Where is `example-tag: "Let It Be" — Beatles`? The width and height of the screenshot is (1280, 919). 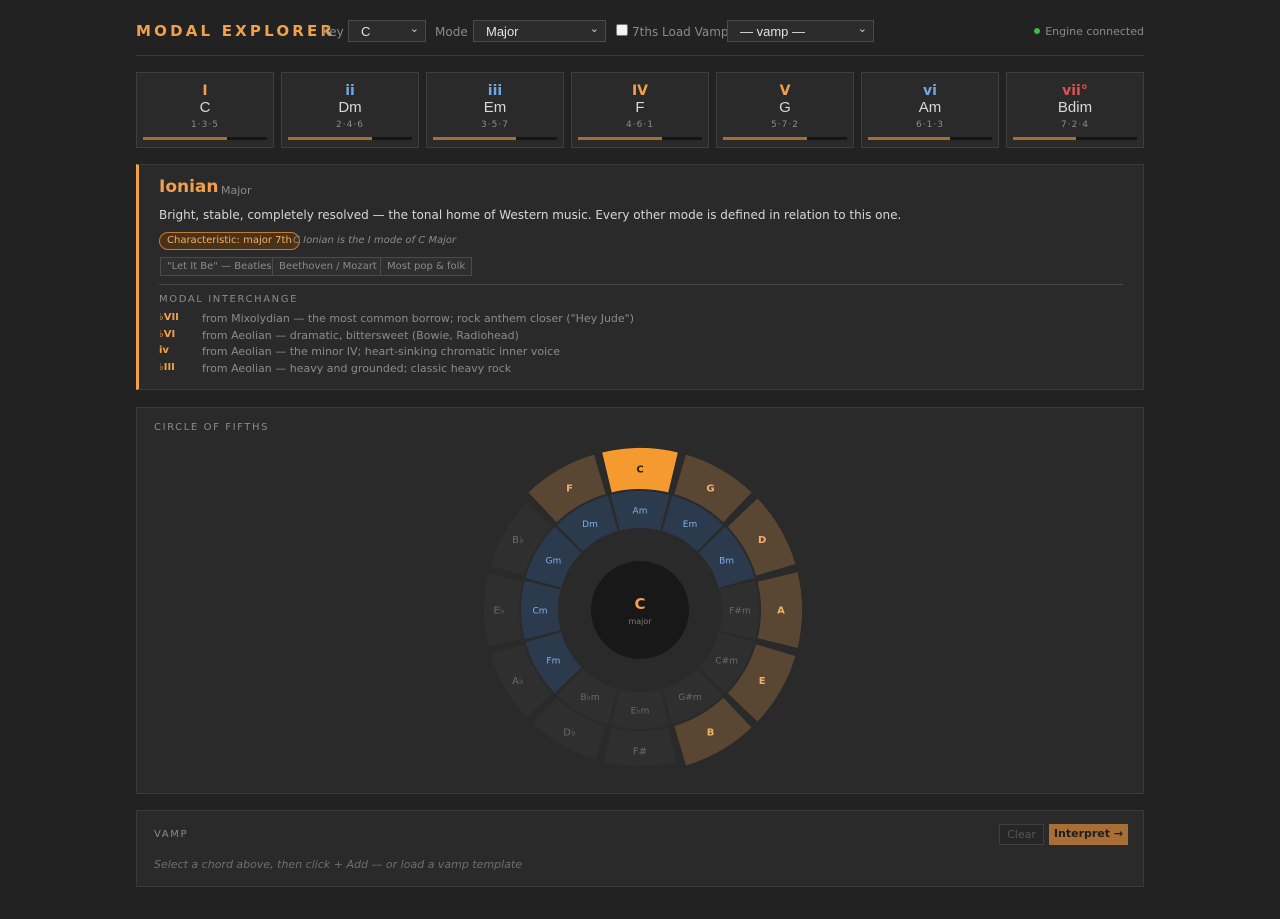
example-tag: "Let It Be" — Beatles is located at coordinates (219, 266).